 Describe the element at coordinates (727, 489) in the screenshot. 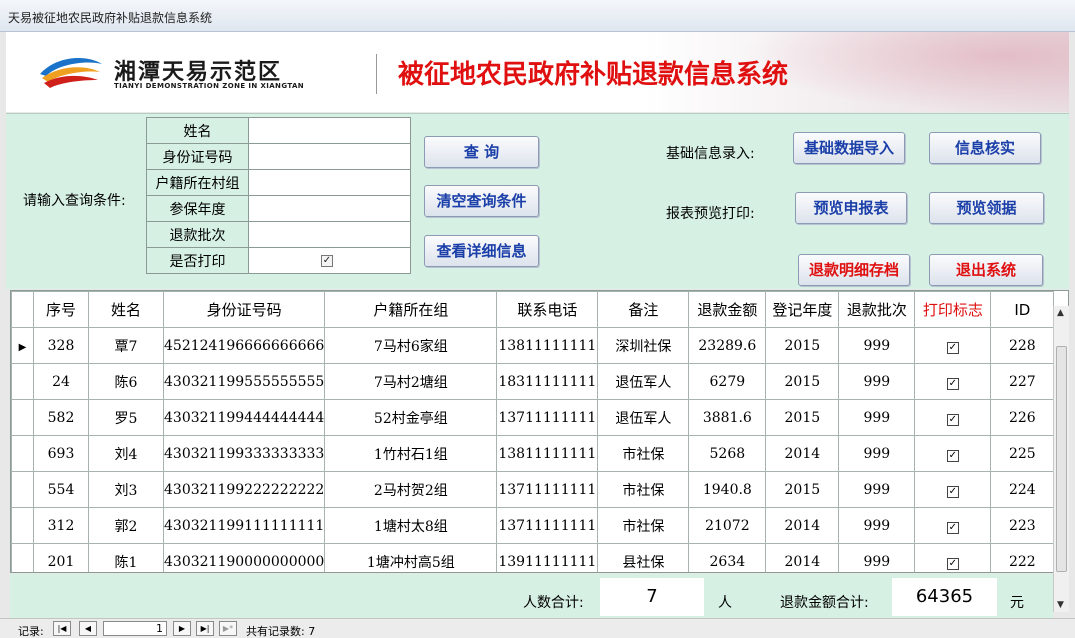

I see `cell-amount: 1940.8` at that location.